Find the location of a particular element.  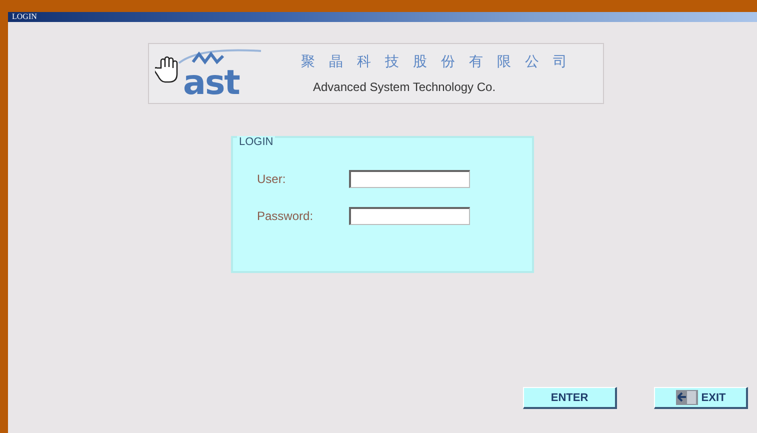

enter-button: ENTER is located at coordinates (570, 398).